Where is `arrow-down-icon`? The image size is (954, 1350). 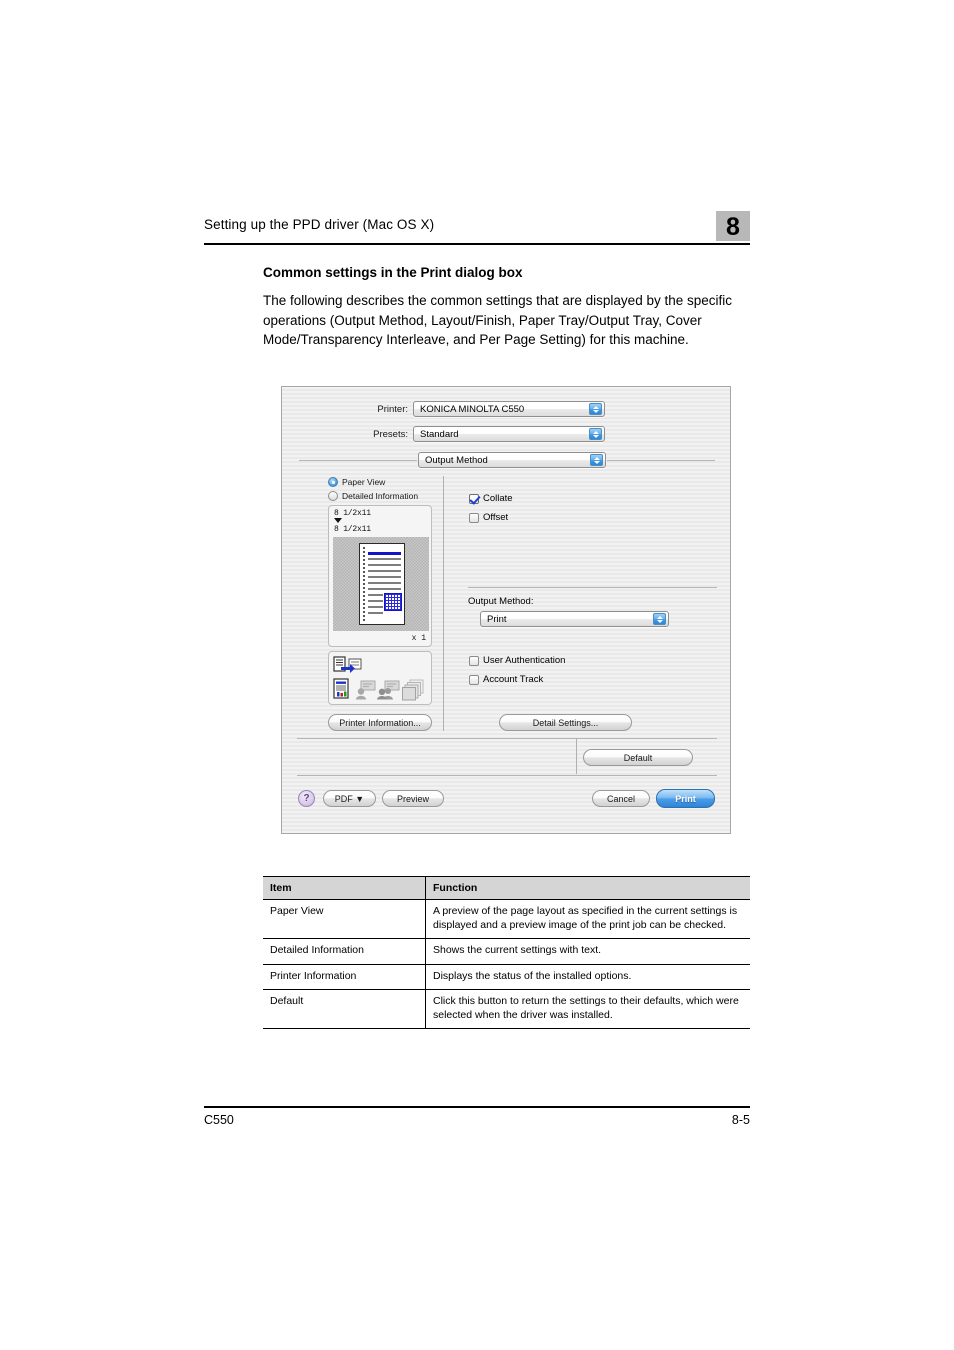
arrow-down-icon is located at coordinates (338, 520).